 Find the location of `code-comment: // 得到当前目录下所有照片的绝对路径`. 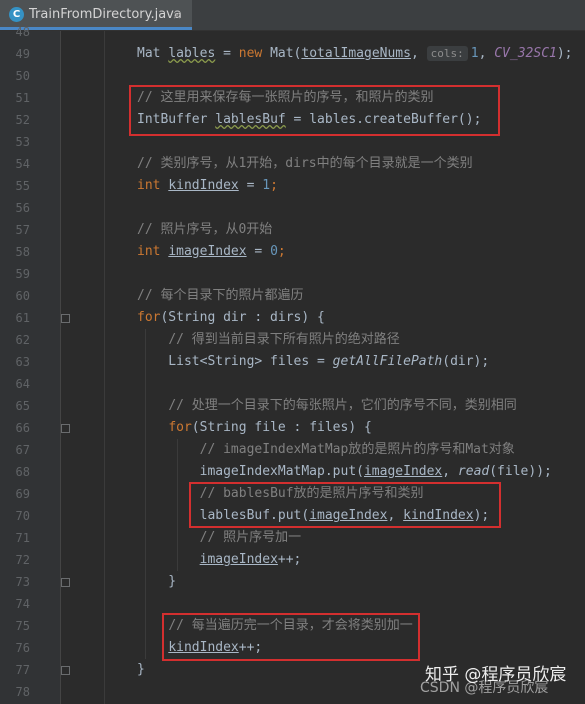

code-comment: // 得到当前目录下所有照片的绝对路径 is located at coordinates (284, 339).